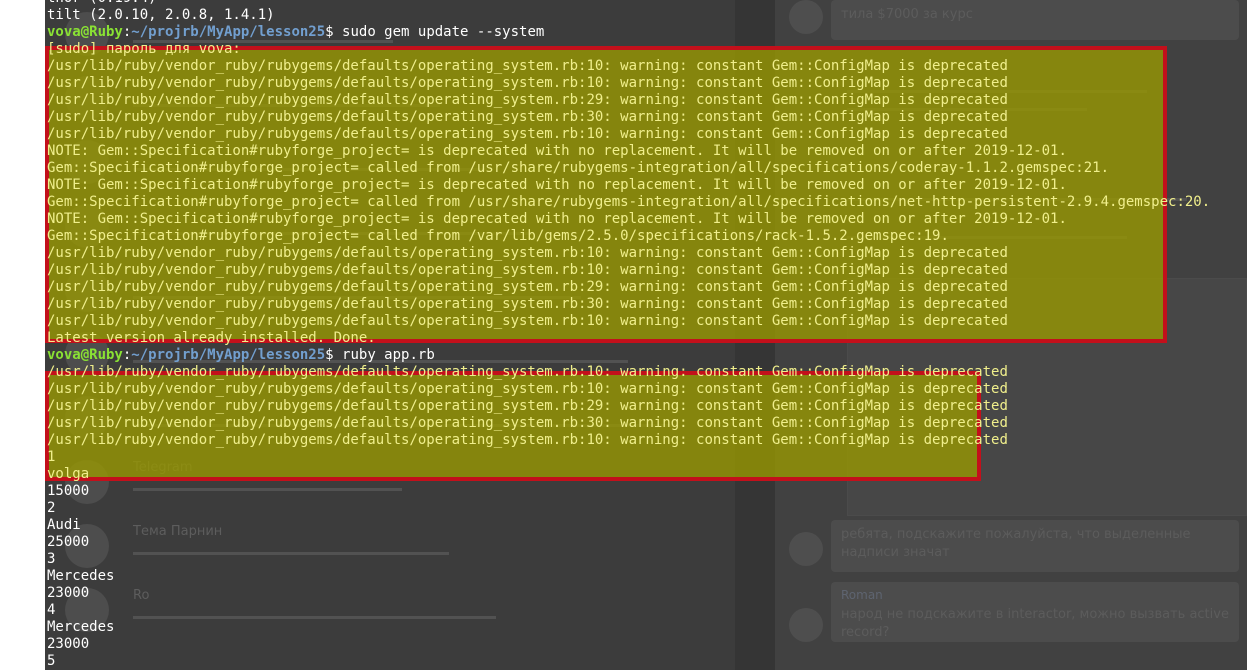  What do you see at coordinates (435, 32) in the screenshot?
I see `prompt-command: $ sudo gem update --system` at bounding box center [435, 32].